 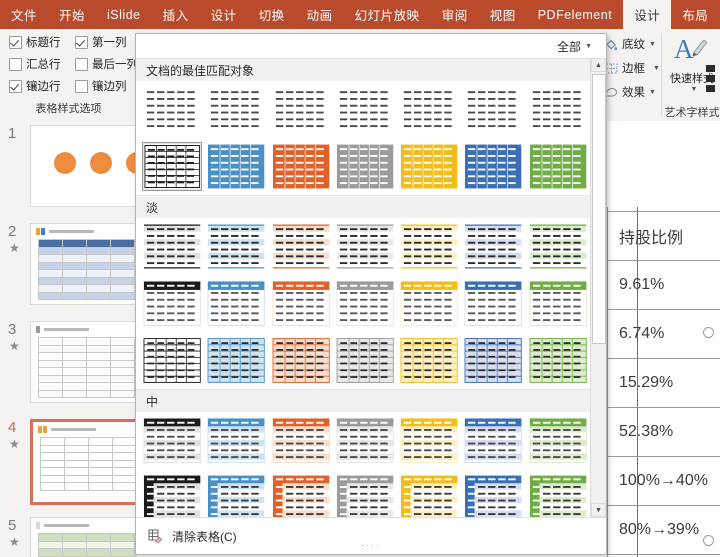 I want to click on gallery-style-swatch-r2-c4, so click(x=429, y=246).